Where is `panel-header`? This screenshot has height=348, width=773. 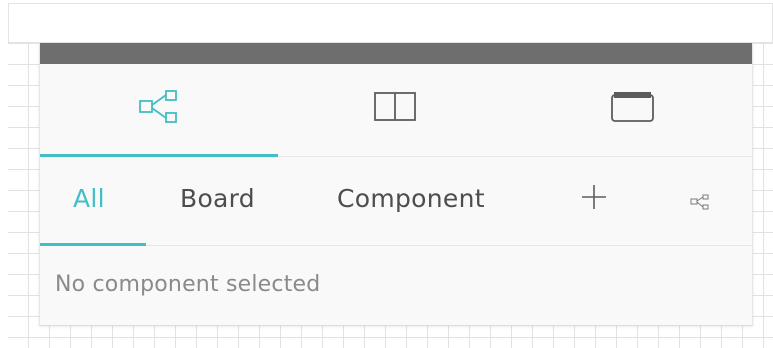
panel-header is located at coordinates (396, 53).